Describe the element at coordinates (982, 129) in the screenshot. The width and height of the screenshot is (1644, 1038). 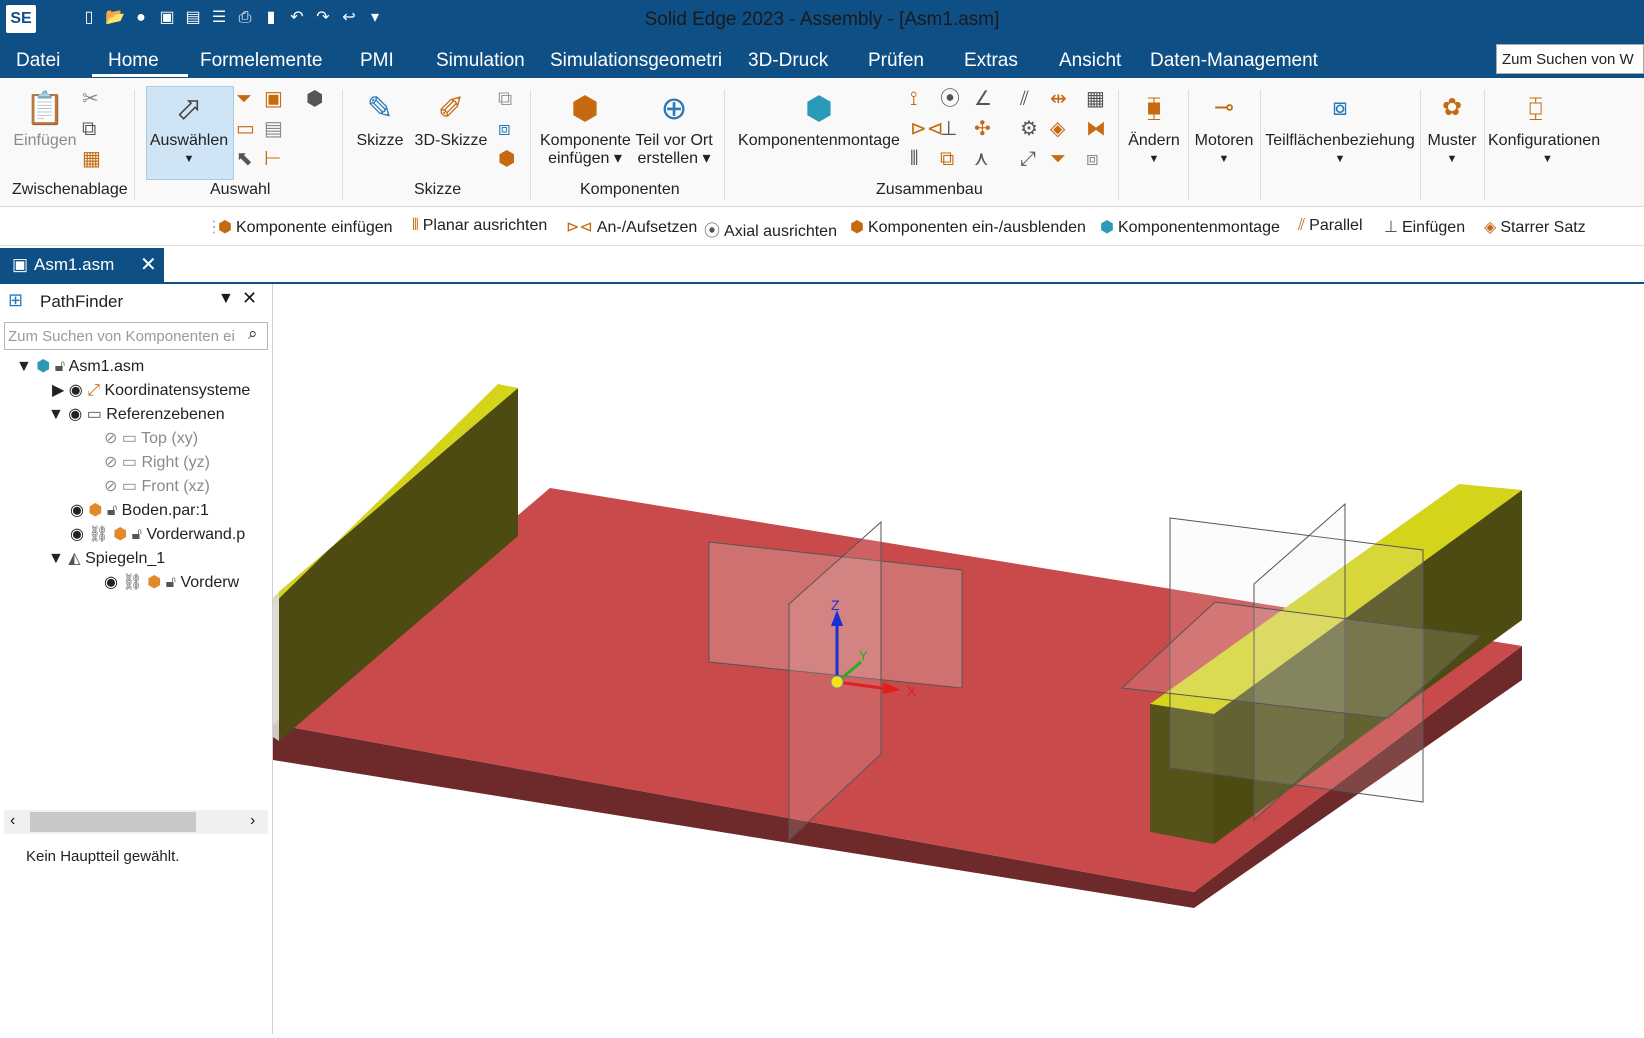
I see `cam-icon: ✣` at that location.